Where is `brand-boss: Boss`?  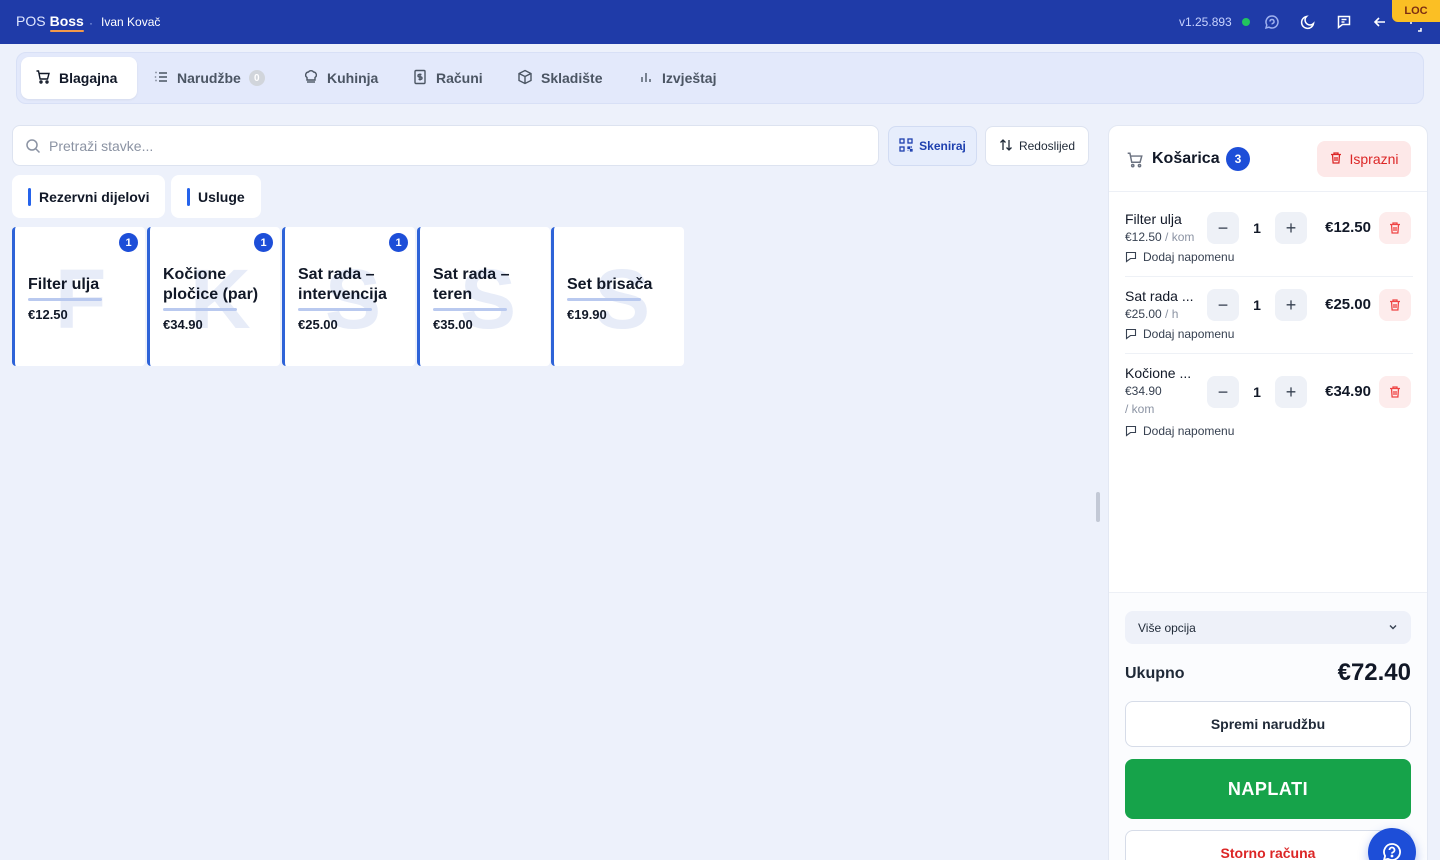 brand-boss: Boss is located at coordinates (67, 22).